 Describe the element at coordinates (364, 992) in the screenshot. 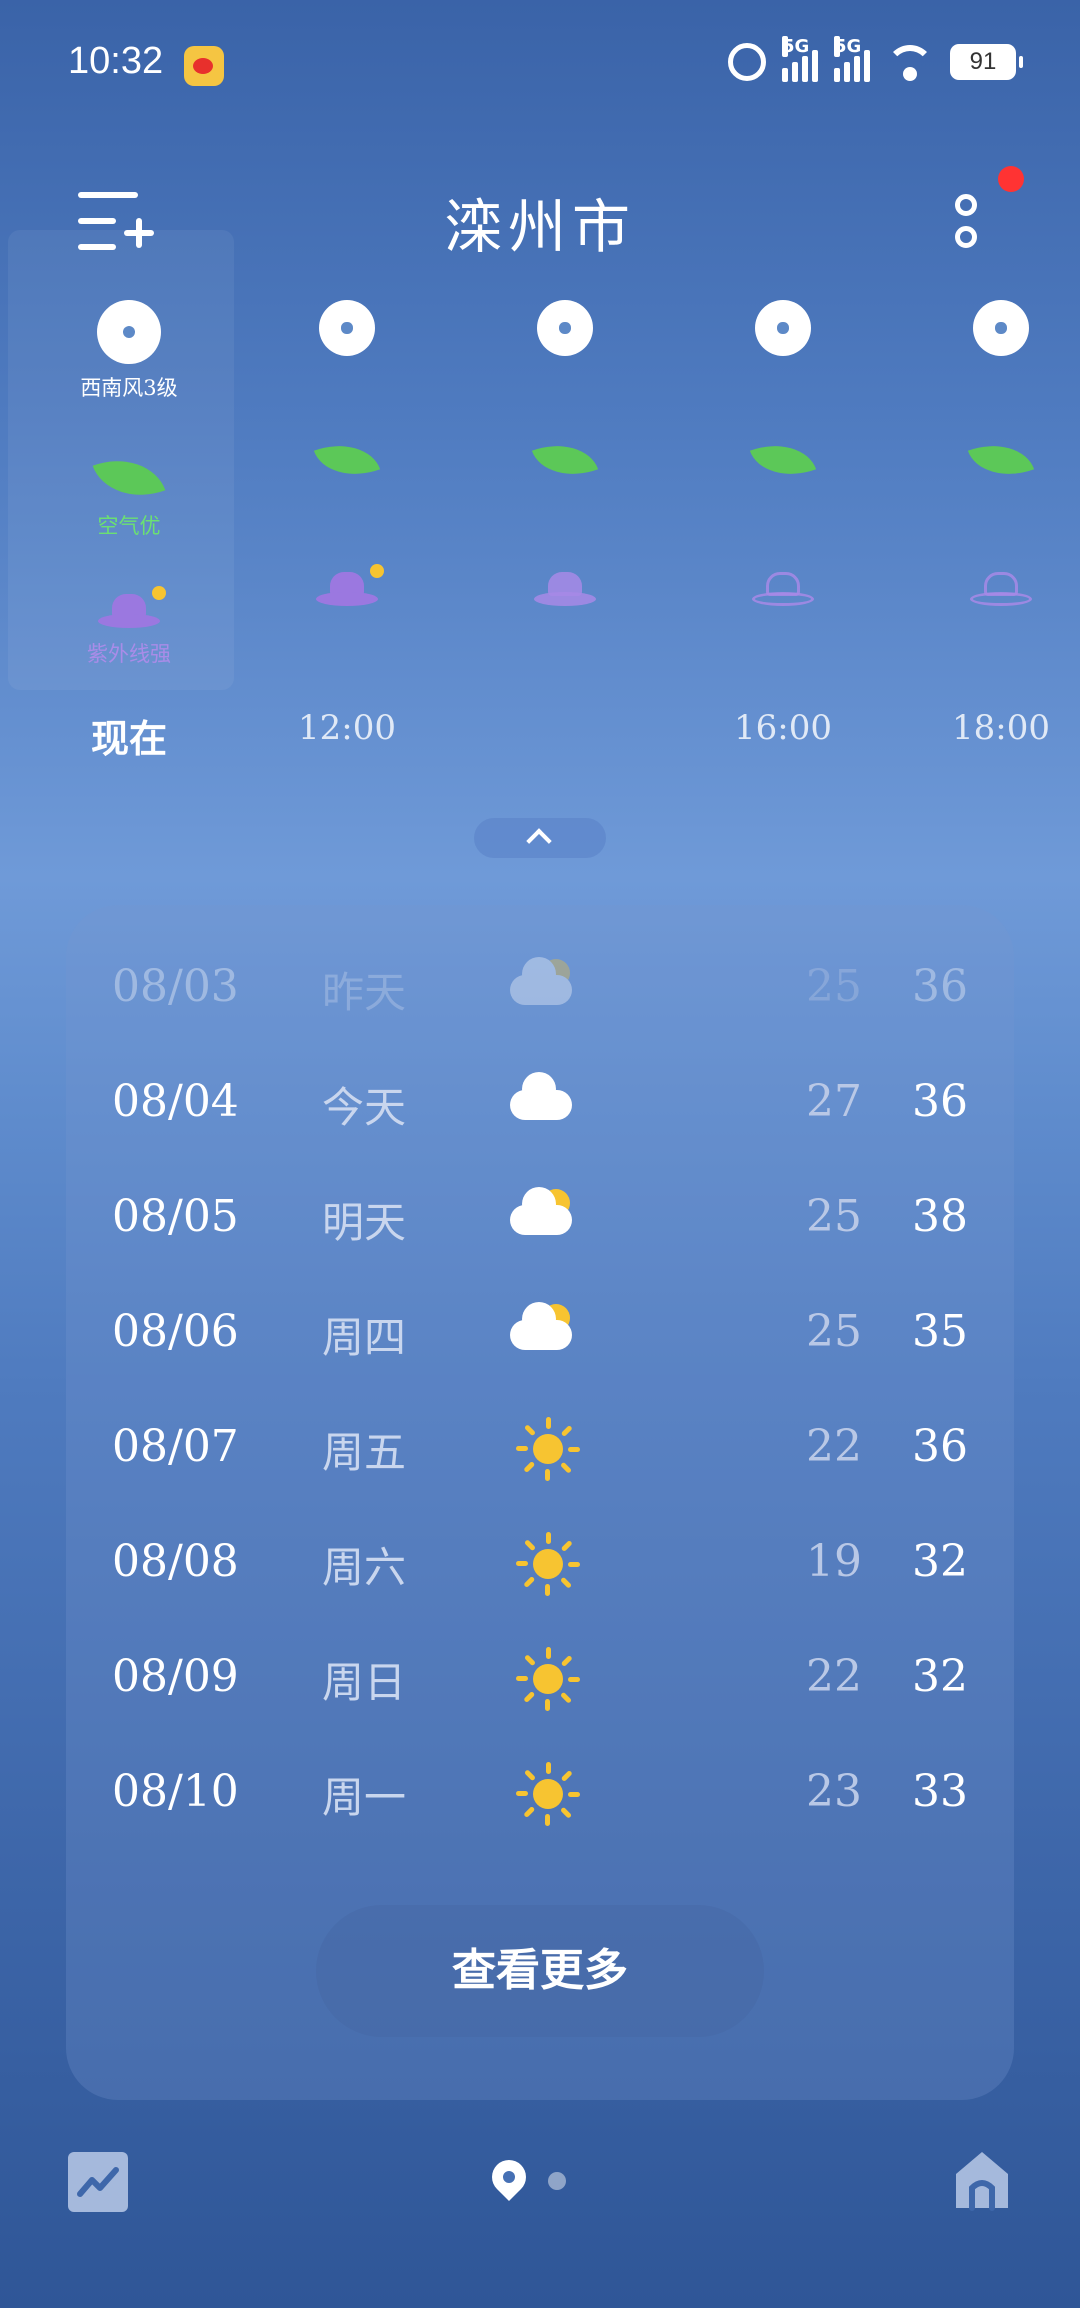

I see `forecast-day: 昨天` at that location.